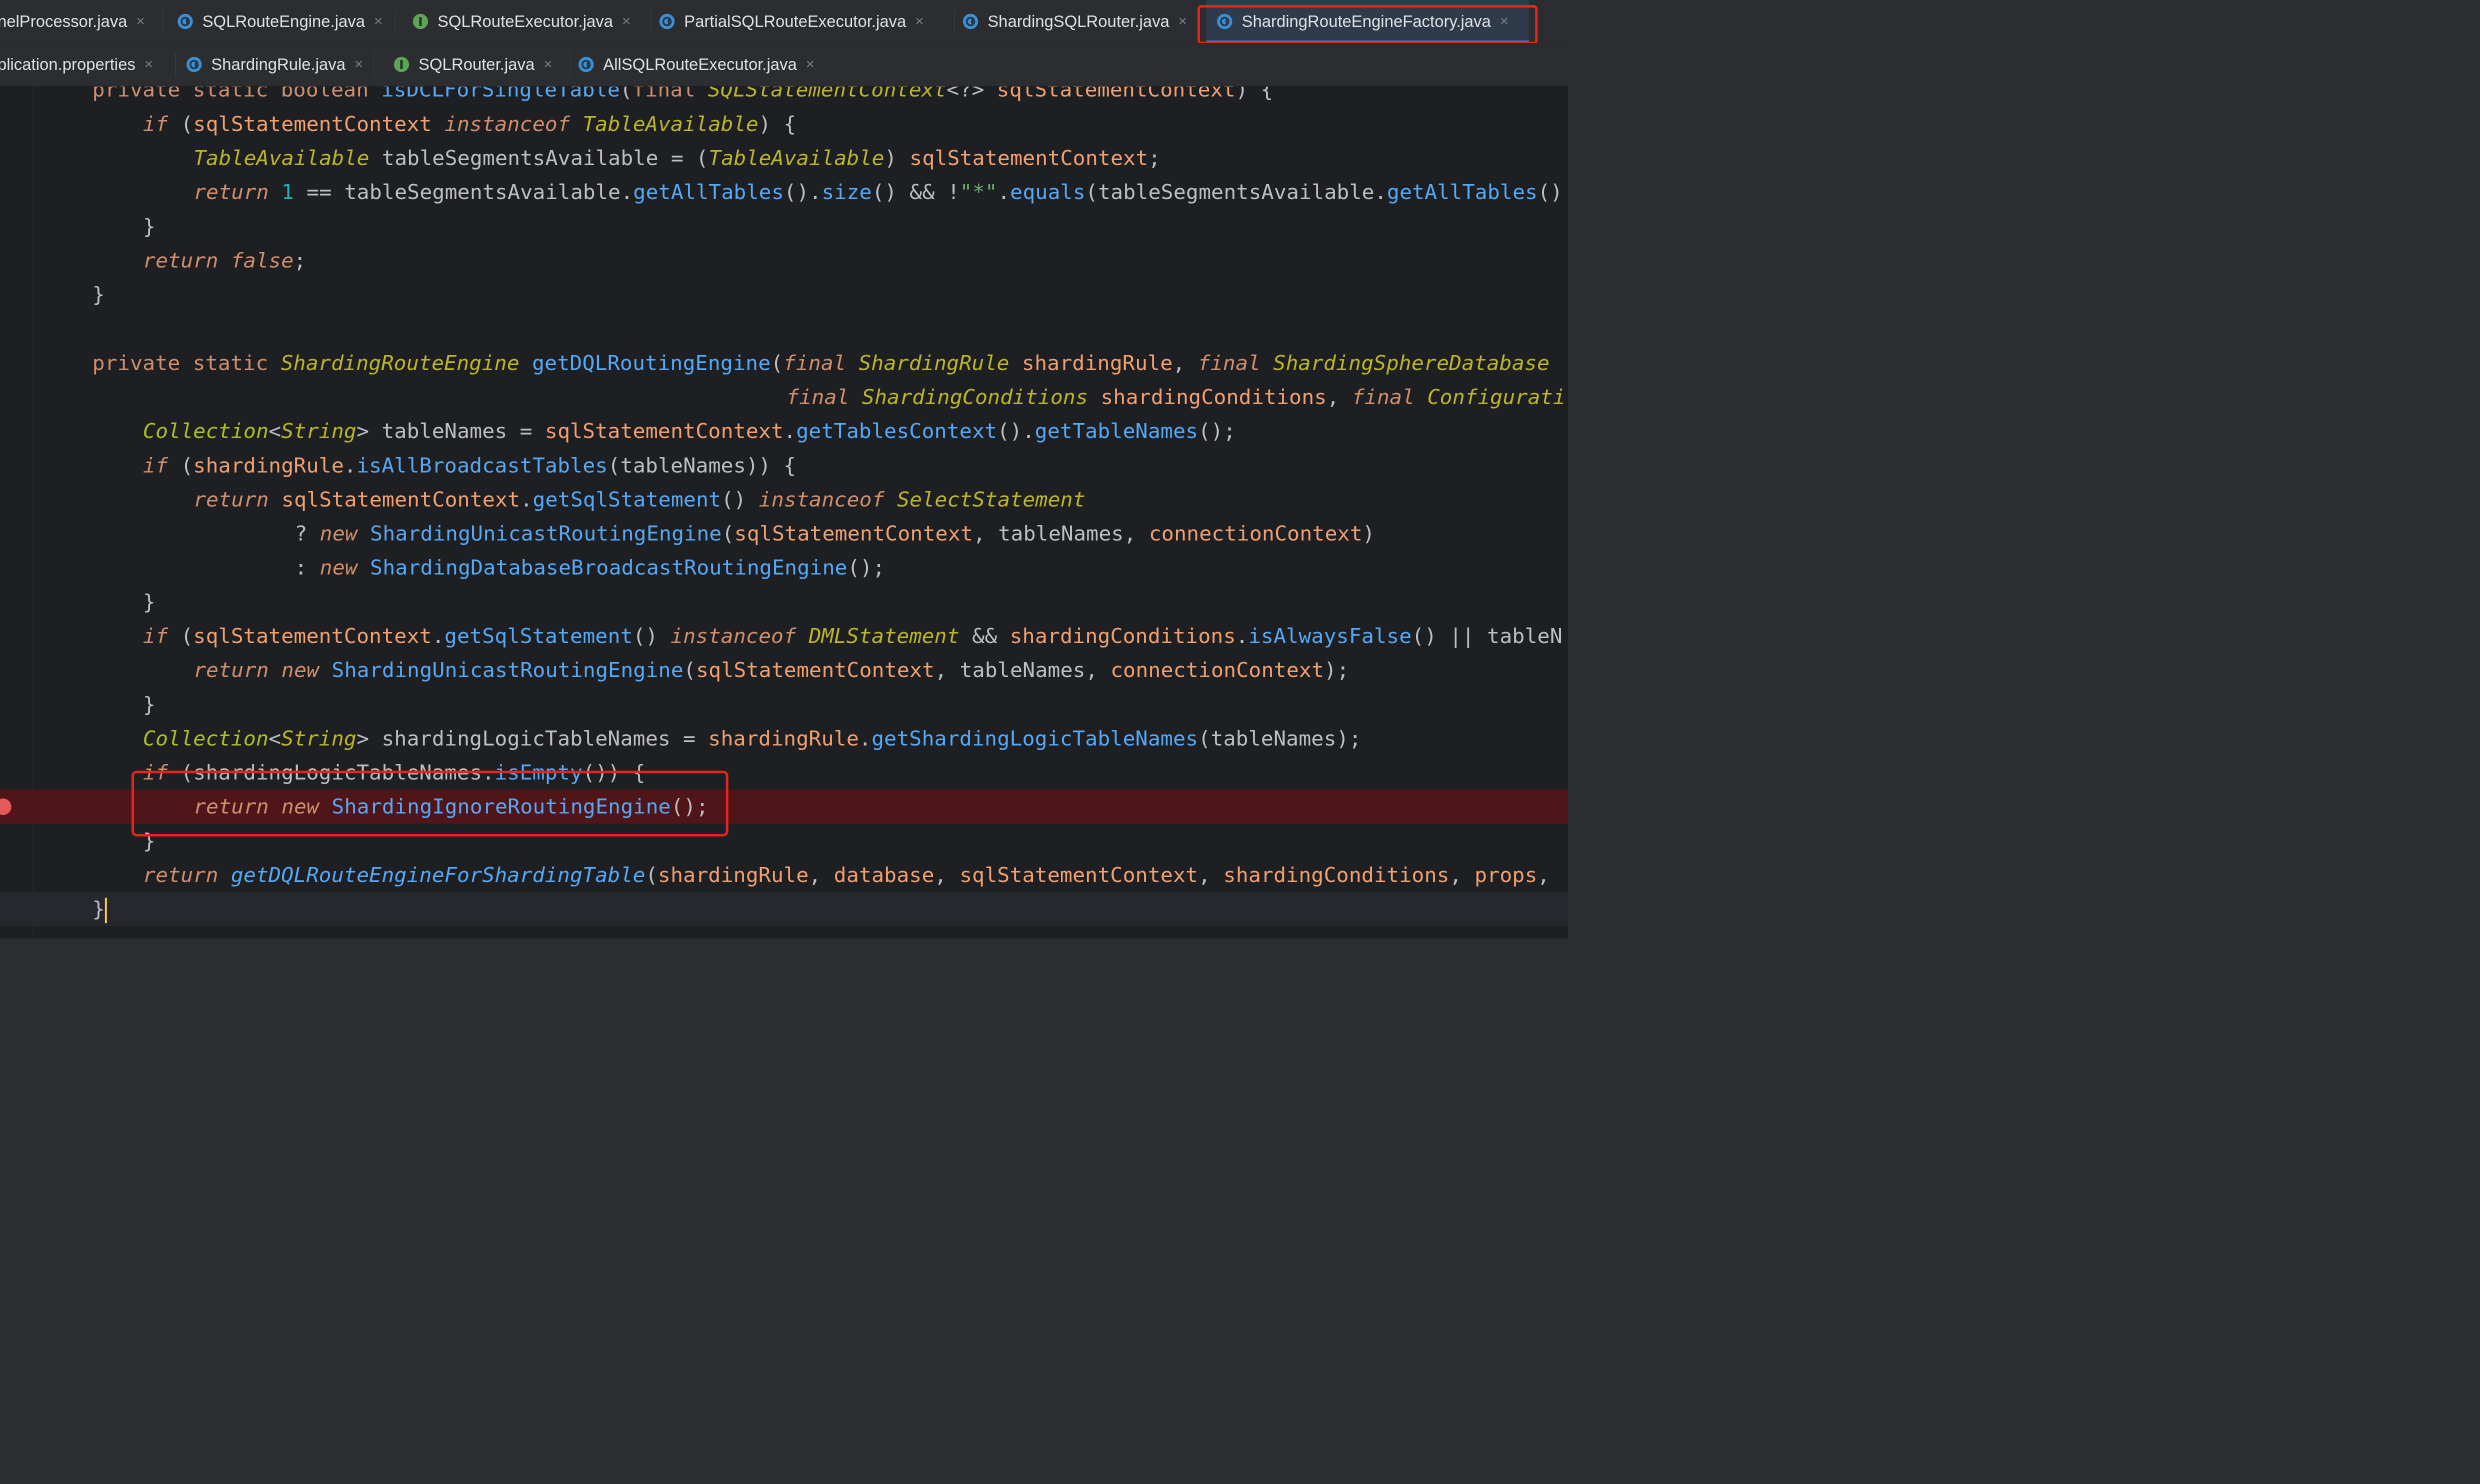 The width and height of the screenshot is (2480, 1484). What do you see at coordinates (795, 21) in the screenshot?
I see `tab-label: PartialSQLRouteExecutor.java` at bounding box center [795, 21].